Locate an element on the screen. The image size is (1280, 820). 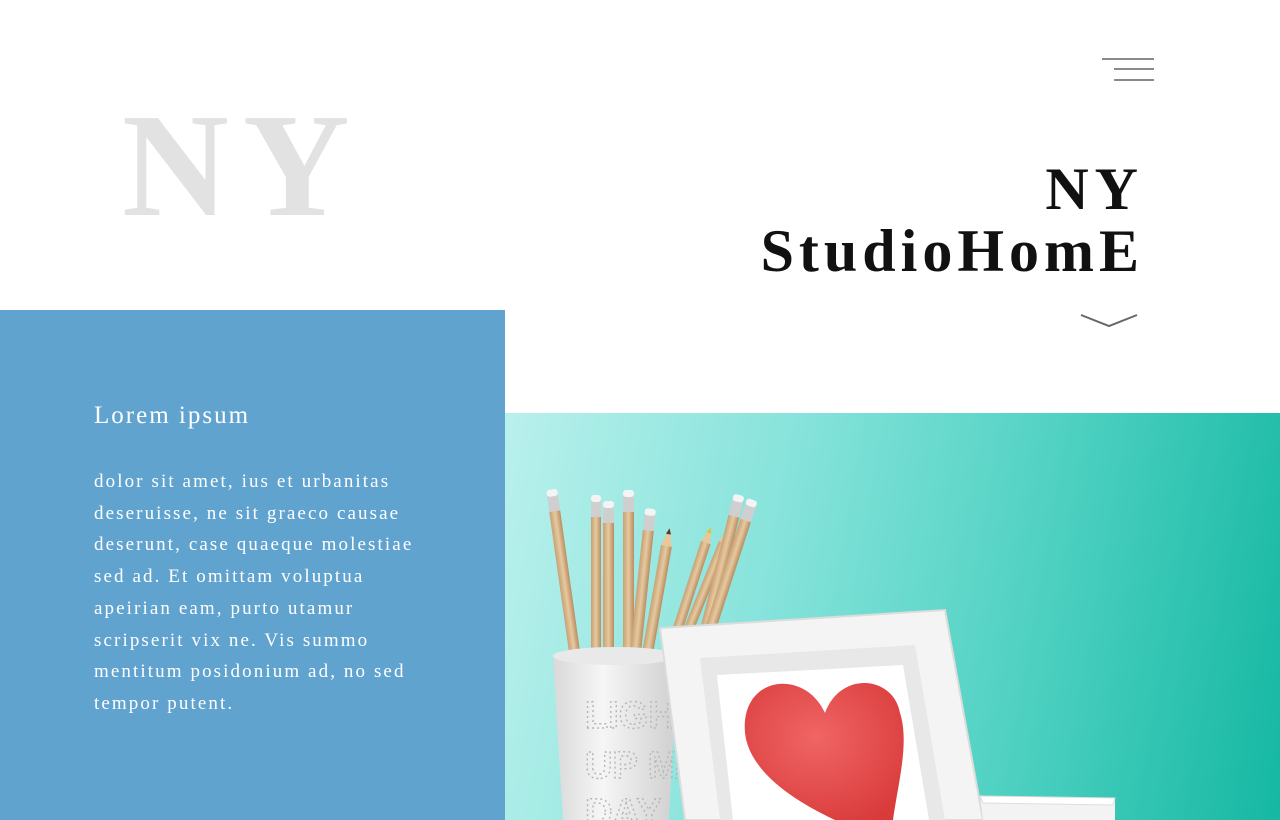
intro-heading: Lorem ipsum is located at coordinates (172, 415).